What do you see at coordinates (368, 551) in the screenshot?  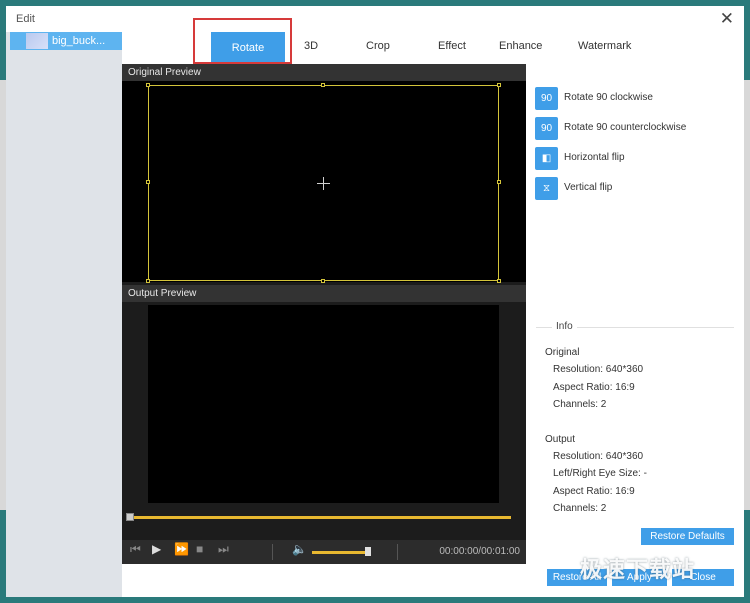 I see `volume-handle` at bounding box center [368, 551].